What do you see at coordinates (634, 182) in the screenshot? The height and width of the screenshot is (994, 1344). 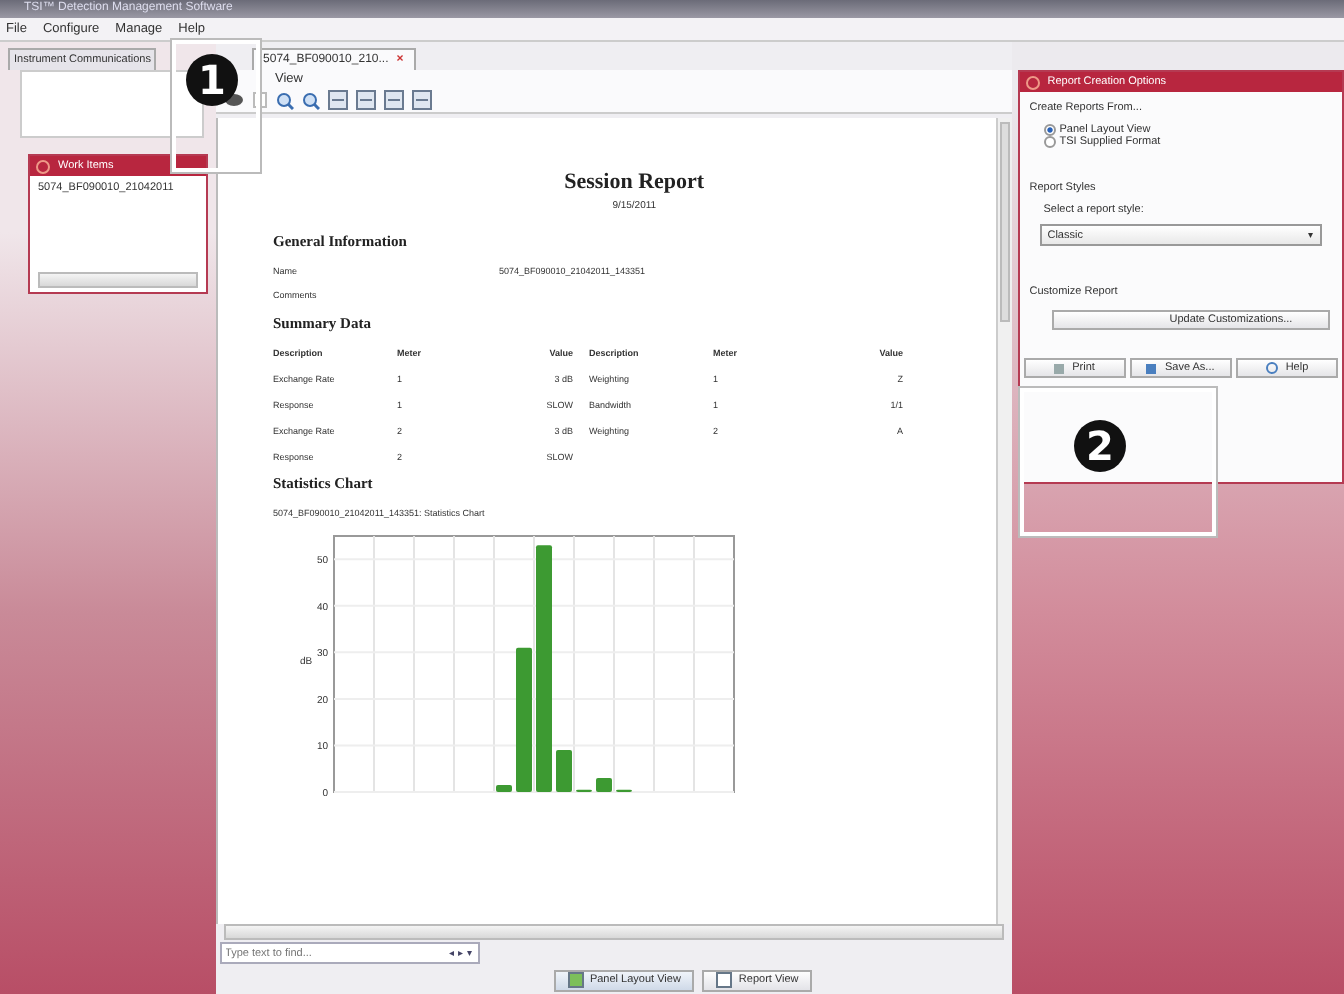 I see `report-title: Session Report` at bounding box center [634, 182].